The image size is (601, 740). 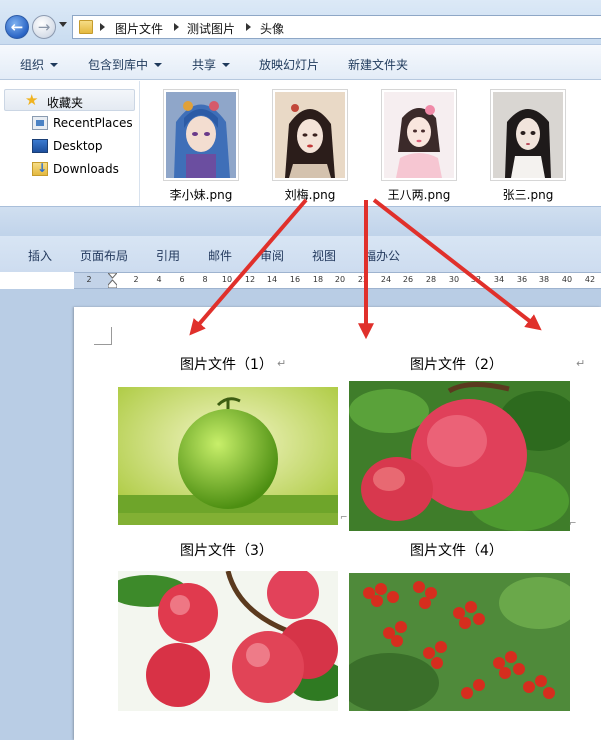 I want to click on explorer-address-row: ← → 图片文件 测试图片 头像, so click(x=300, y=22).